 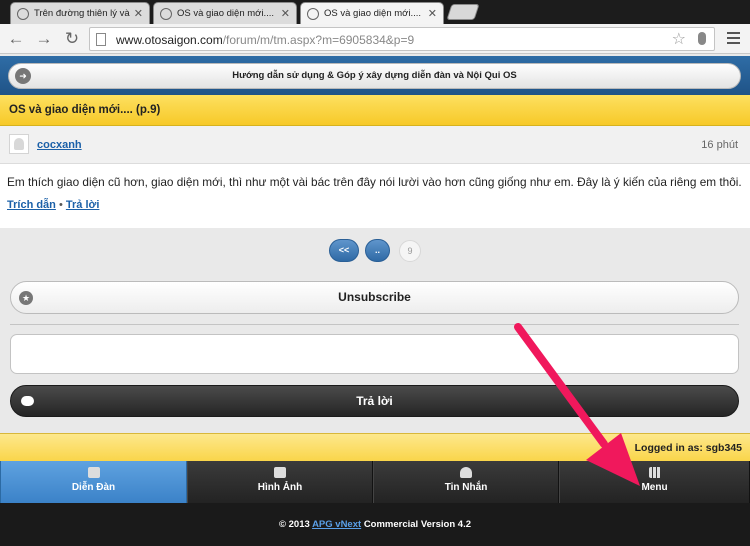 I want to click on forward-arrow-icon: →, so click(x=44, y=39).